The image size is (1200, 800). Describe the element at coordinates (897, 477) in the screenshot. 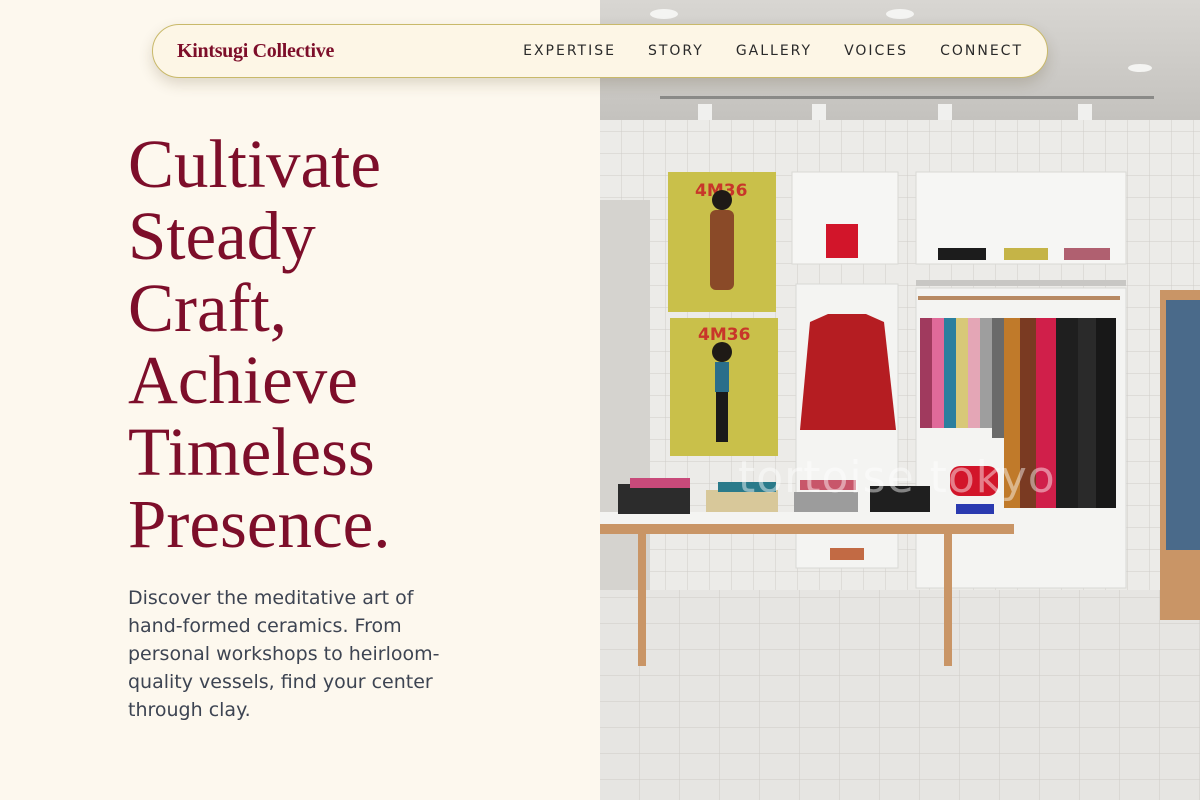

I see `watermark: tortoise tokyo` at that location.